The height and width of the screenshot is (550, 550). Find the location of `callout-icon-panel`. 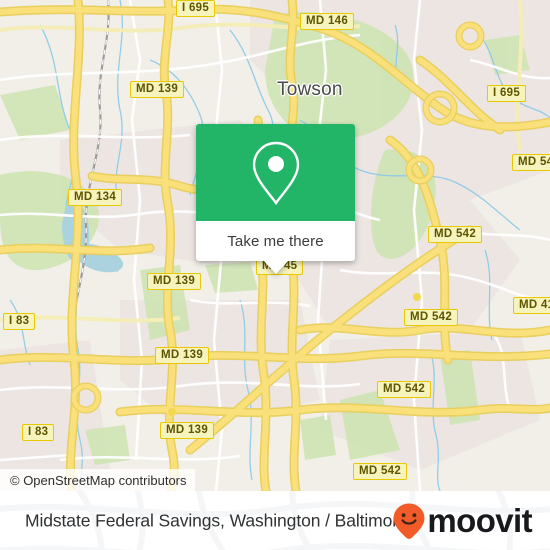

callout-icon-panel is located at coordinates (275, 172).